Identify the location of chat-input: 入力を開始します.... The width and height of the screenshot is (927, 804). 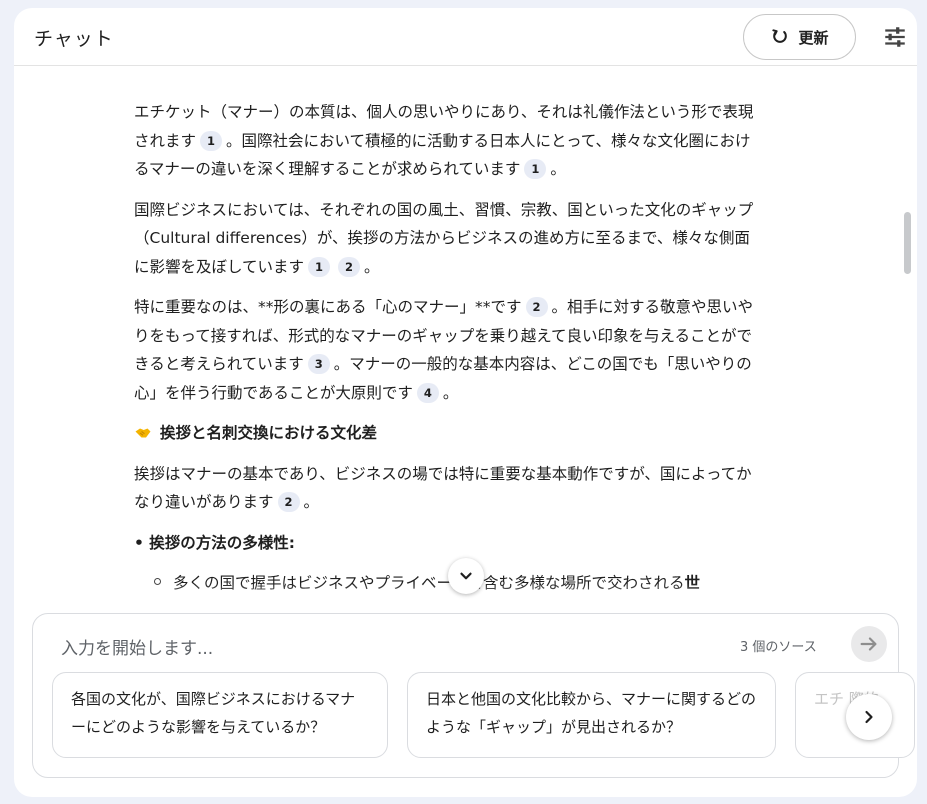
(137, 646).